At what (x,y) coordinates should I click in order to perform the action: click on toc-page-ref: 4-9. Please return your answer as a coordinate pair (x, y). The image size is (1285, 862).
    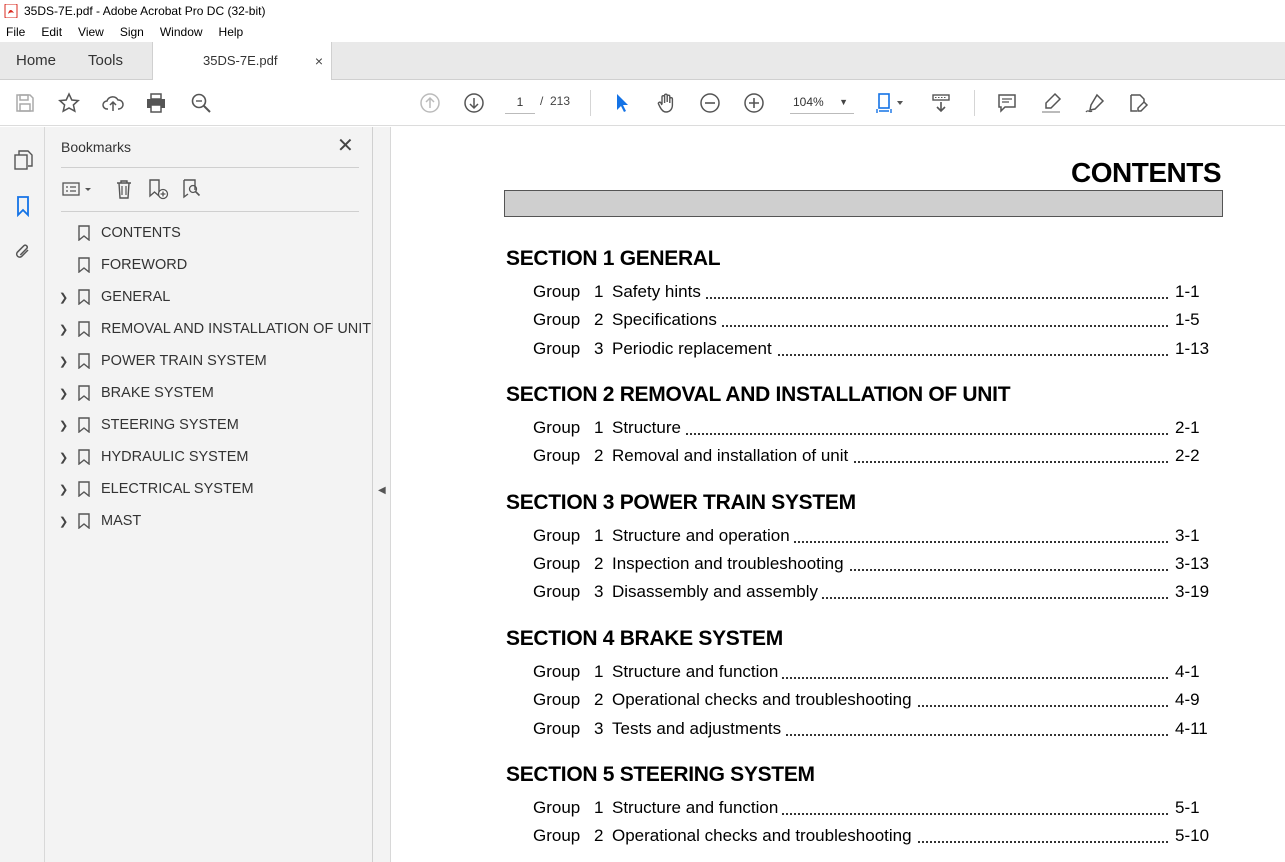
    Looking at the image, I should click on (1186, 700).